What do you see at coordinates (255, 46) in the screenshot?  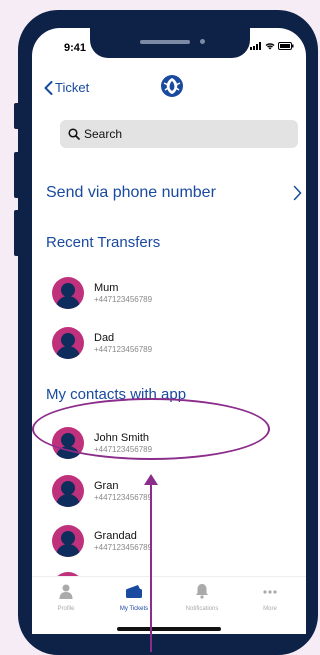 I see `signal-icon` at bounding box center [255, 46].